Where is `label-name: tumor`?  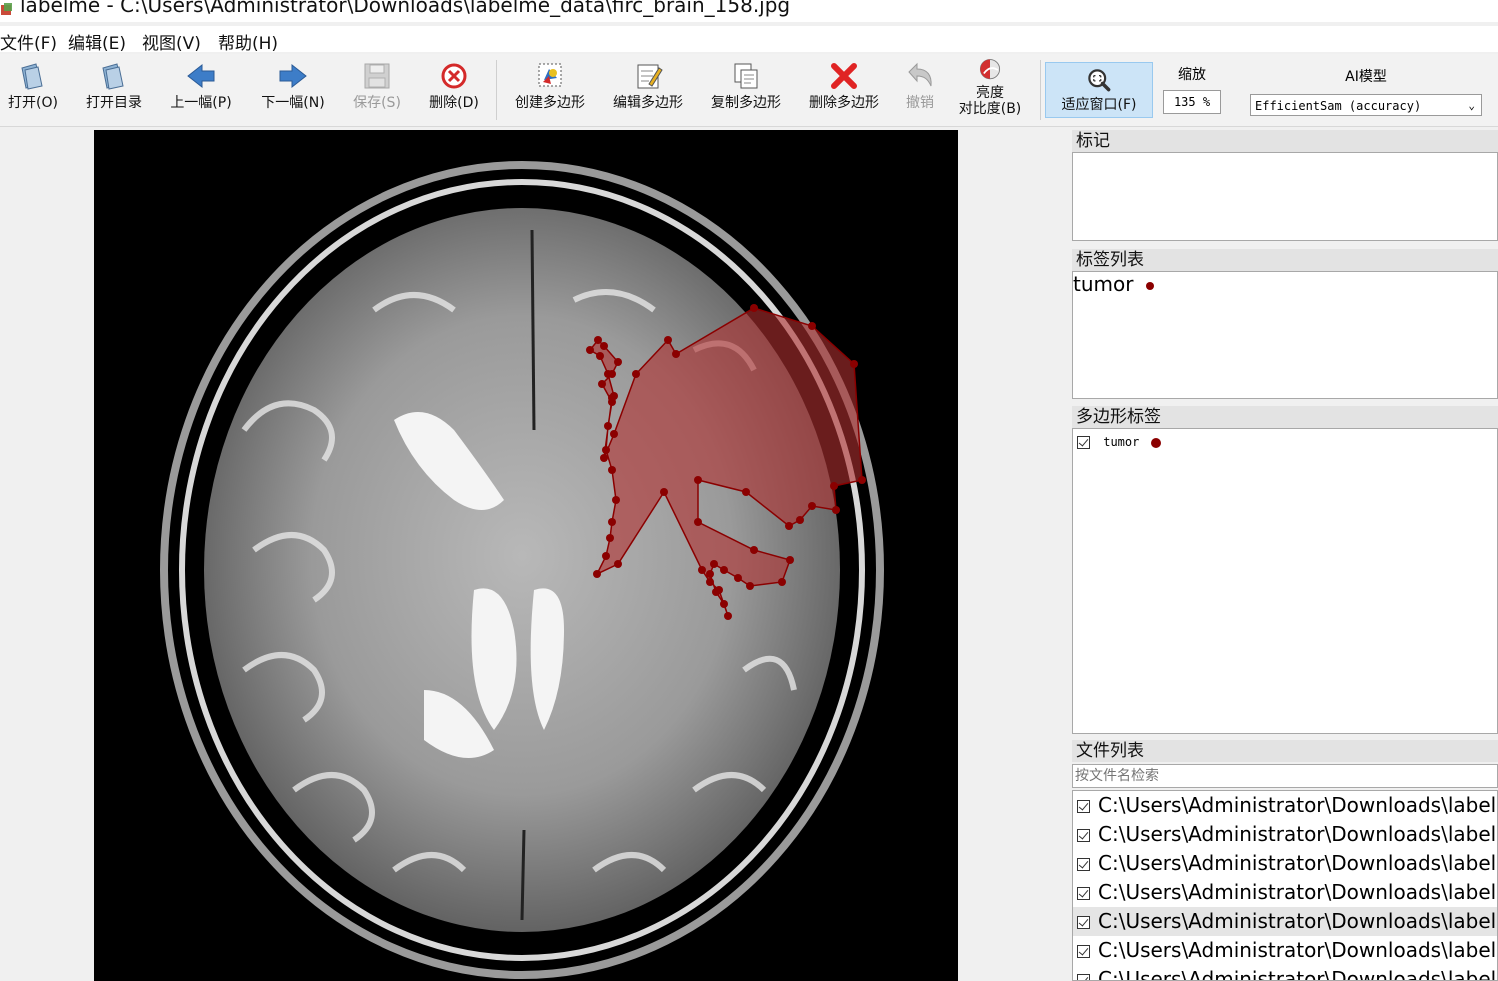 label-name: tumor is located at coordinates (1103, 284).